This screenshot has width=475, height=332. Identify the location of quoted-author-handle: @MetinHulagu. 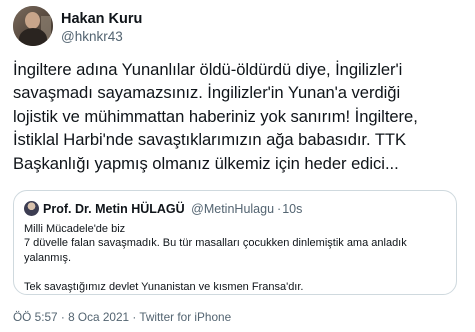
(233, 209).